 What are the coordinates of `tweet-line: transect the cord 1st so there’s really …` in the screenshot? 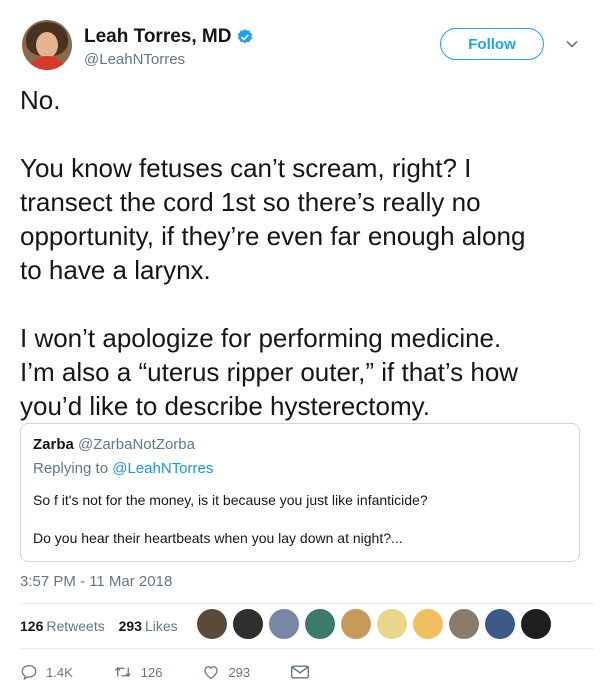 It's located at (250, 202).